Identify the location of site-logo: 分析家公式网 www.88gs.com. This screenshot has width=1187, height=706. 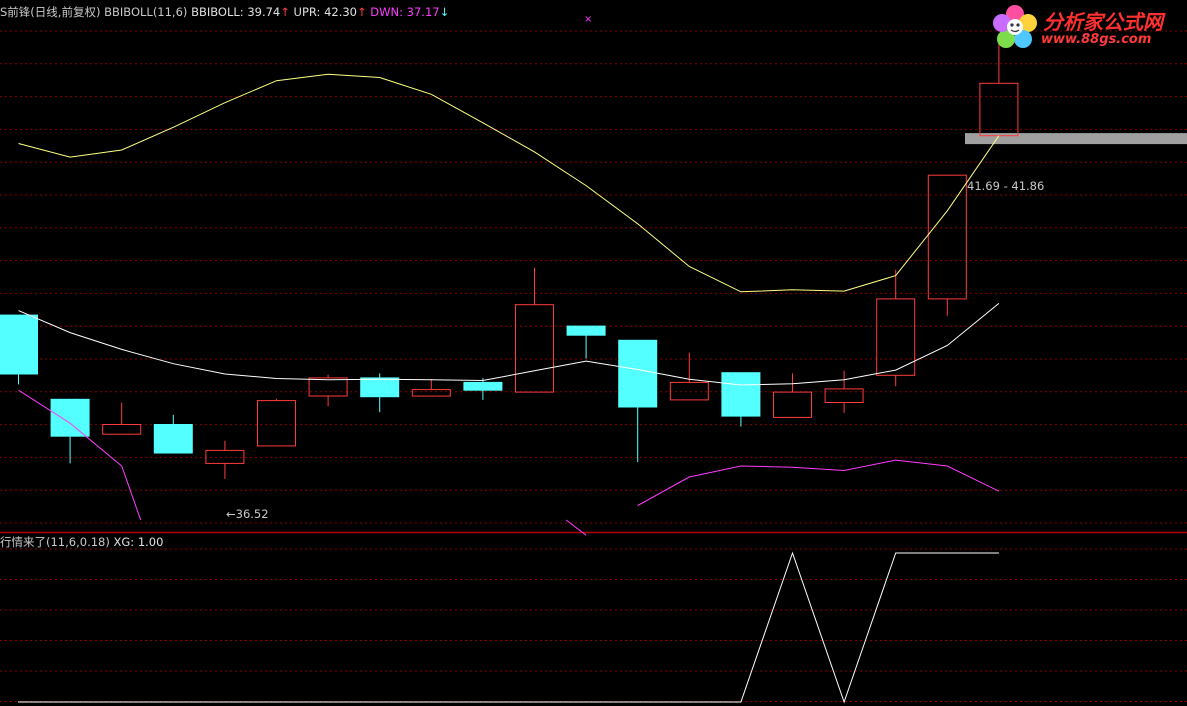
(1084, 27).